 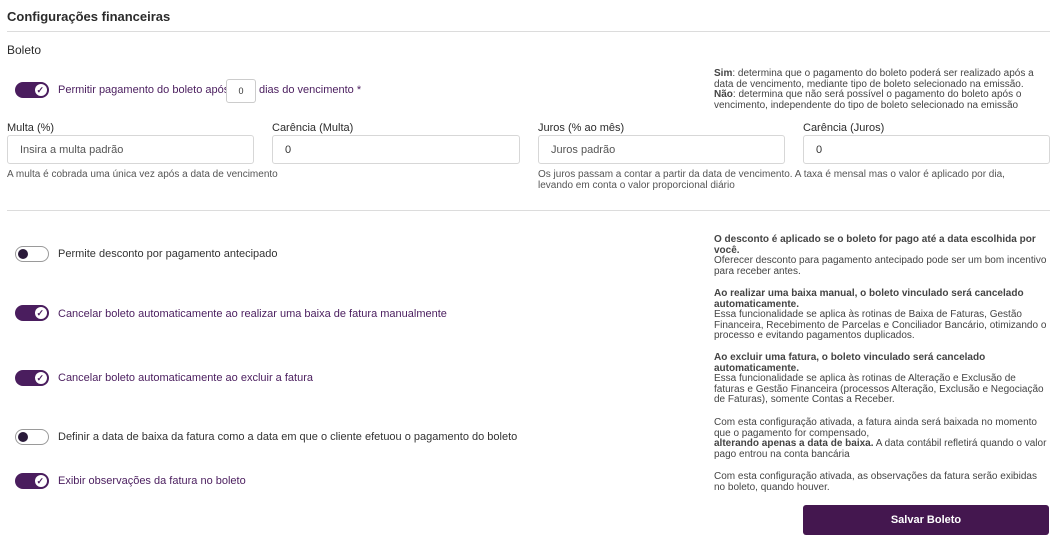 What do you see at coordinates (528, 31) in the screenshot?
I see `title-divider` at bounding box center [528, 31].